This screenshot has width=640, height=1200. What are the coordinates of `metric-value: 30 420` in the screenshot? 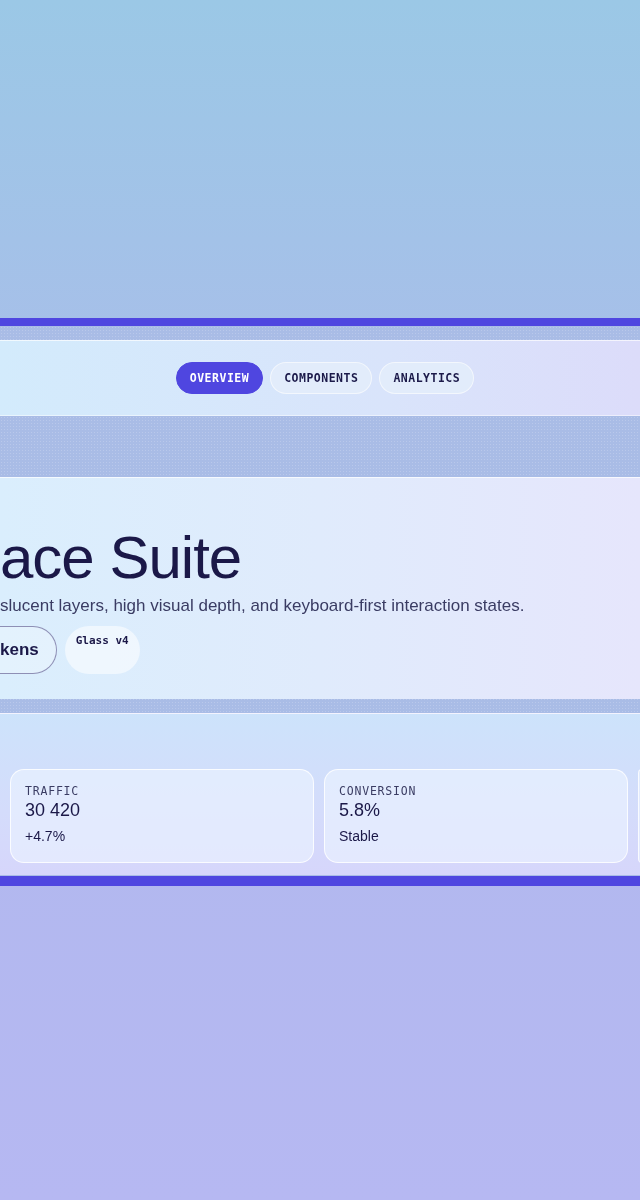 It's located at (53, 810).